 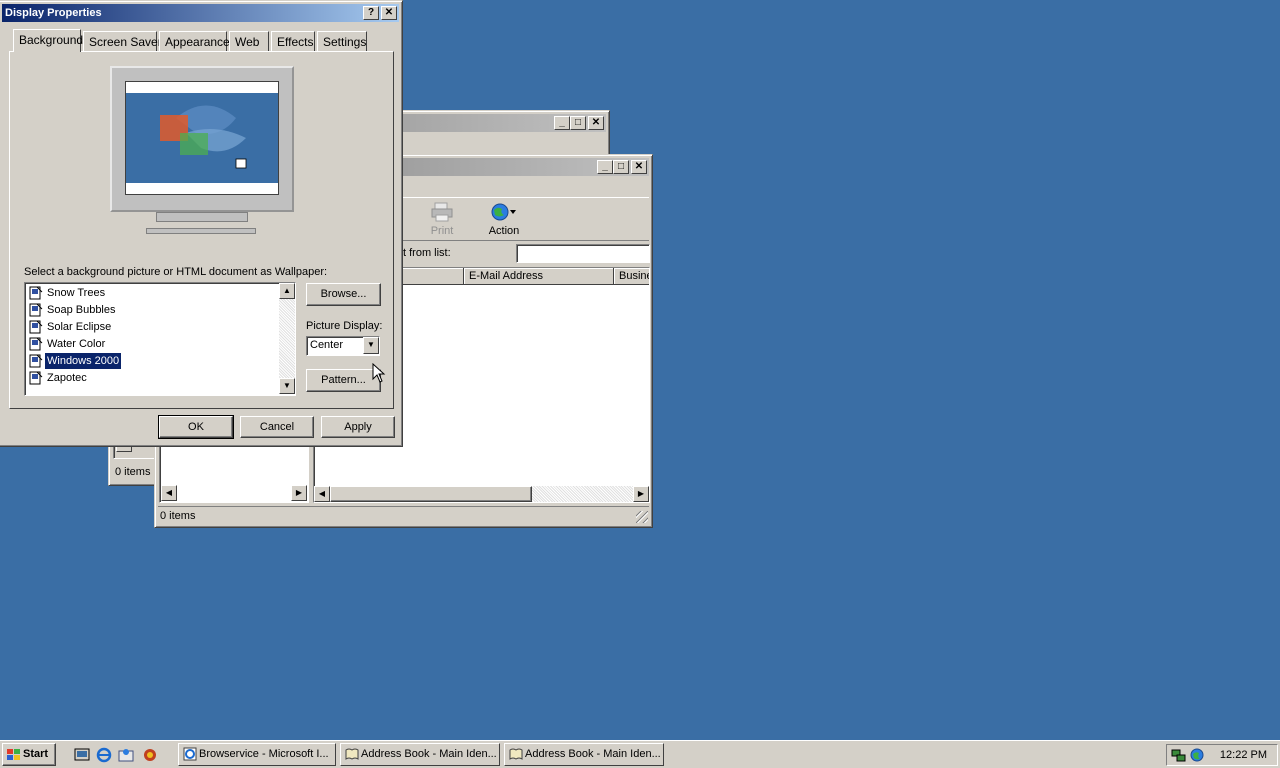 I want to click on status-bar: 0 items, so click(x=403, y=515).